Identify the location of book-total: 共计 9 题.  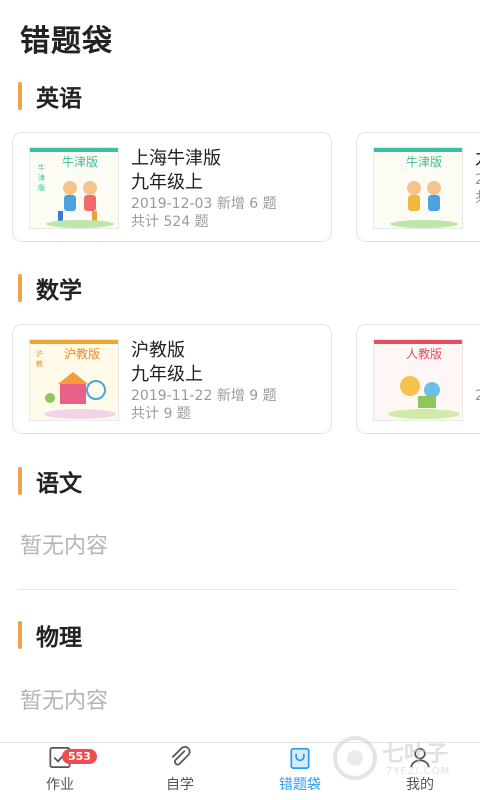
(161, 414).